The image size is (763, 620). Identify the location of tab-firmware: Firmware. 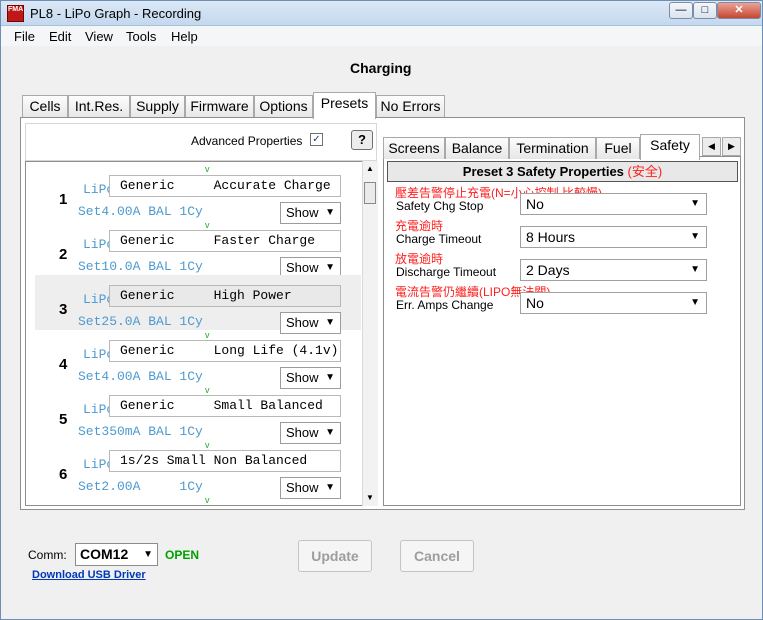
(219, 106).